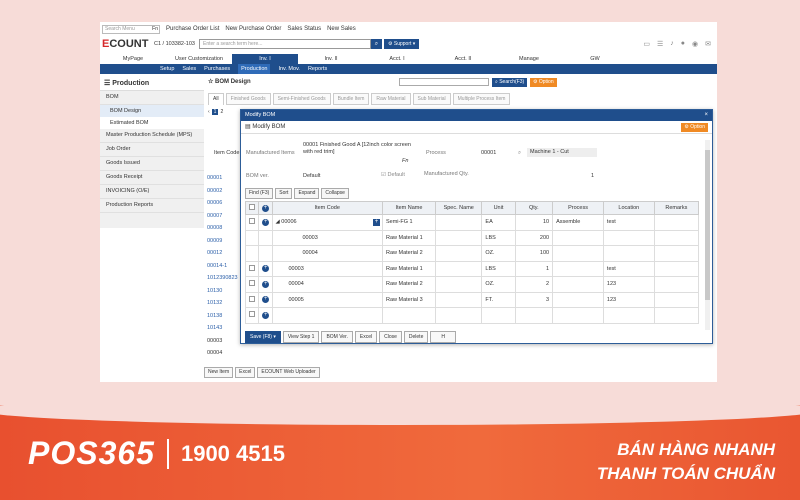 The image size is (800, 500). What do you see at coordinates (224, 328) in the screenshot?
I see `list-item: 10143` at bounding box center [224, 328].